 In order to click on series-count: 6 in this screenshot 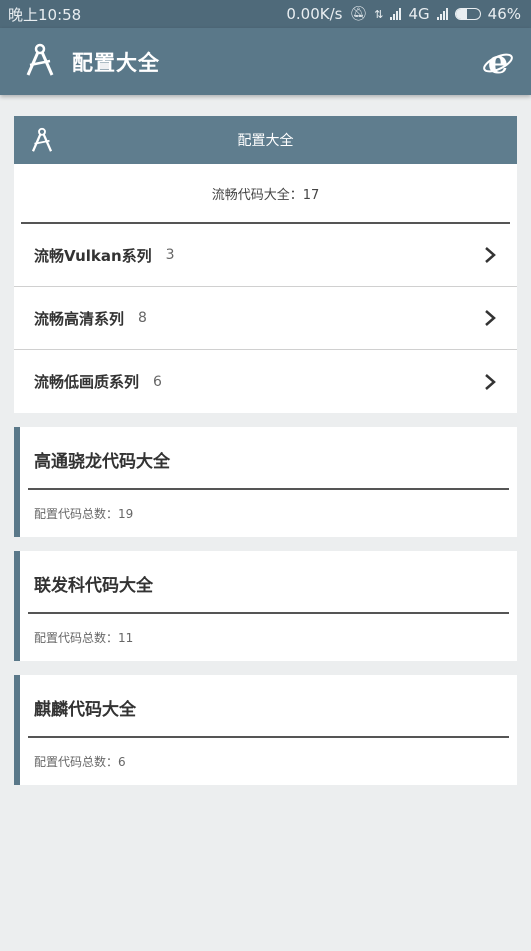, I will do `click(157, 381)`.